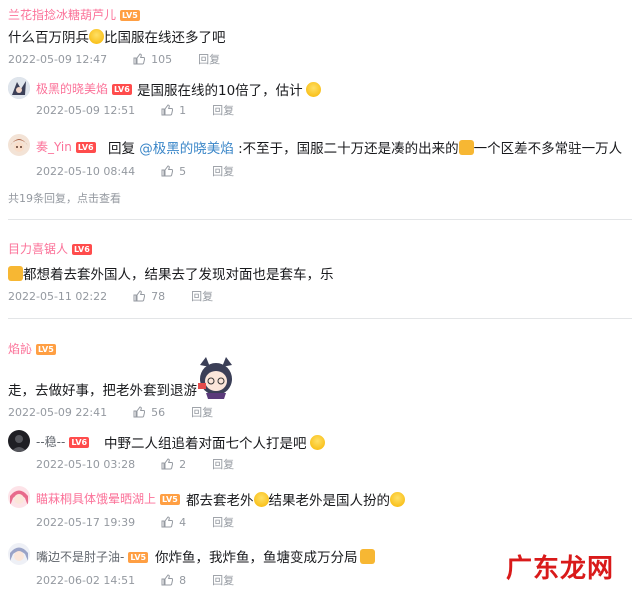 The image size is (640, 592). What do you see at coordinates (99, 198) in the screenshot?
I see `see-more-link: 点击查看` at bounding box center [99, 198].